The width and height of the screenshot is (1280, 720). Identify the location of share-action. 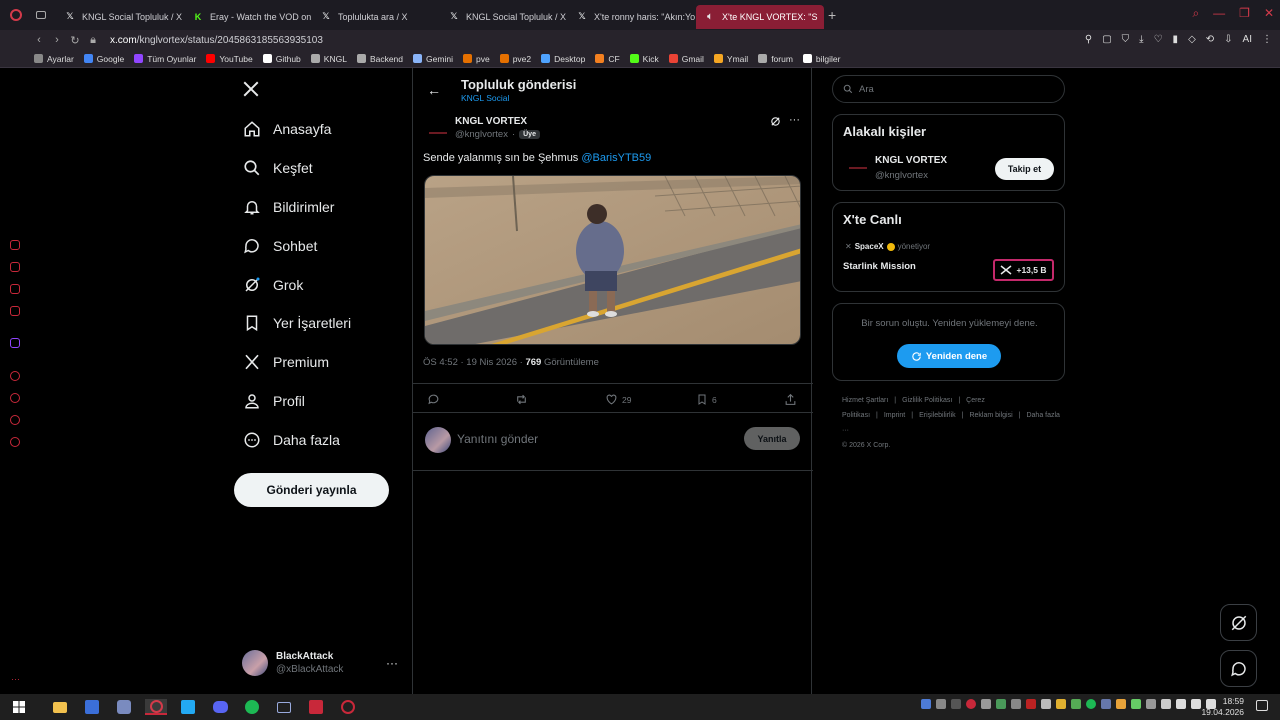
(790, 399).